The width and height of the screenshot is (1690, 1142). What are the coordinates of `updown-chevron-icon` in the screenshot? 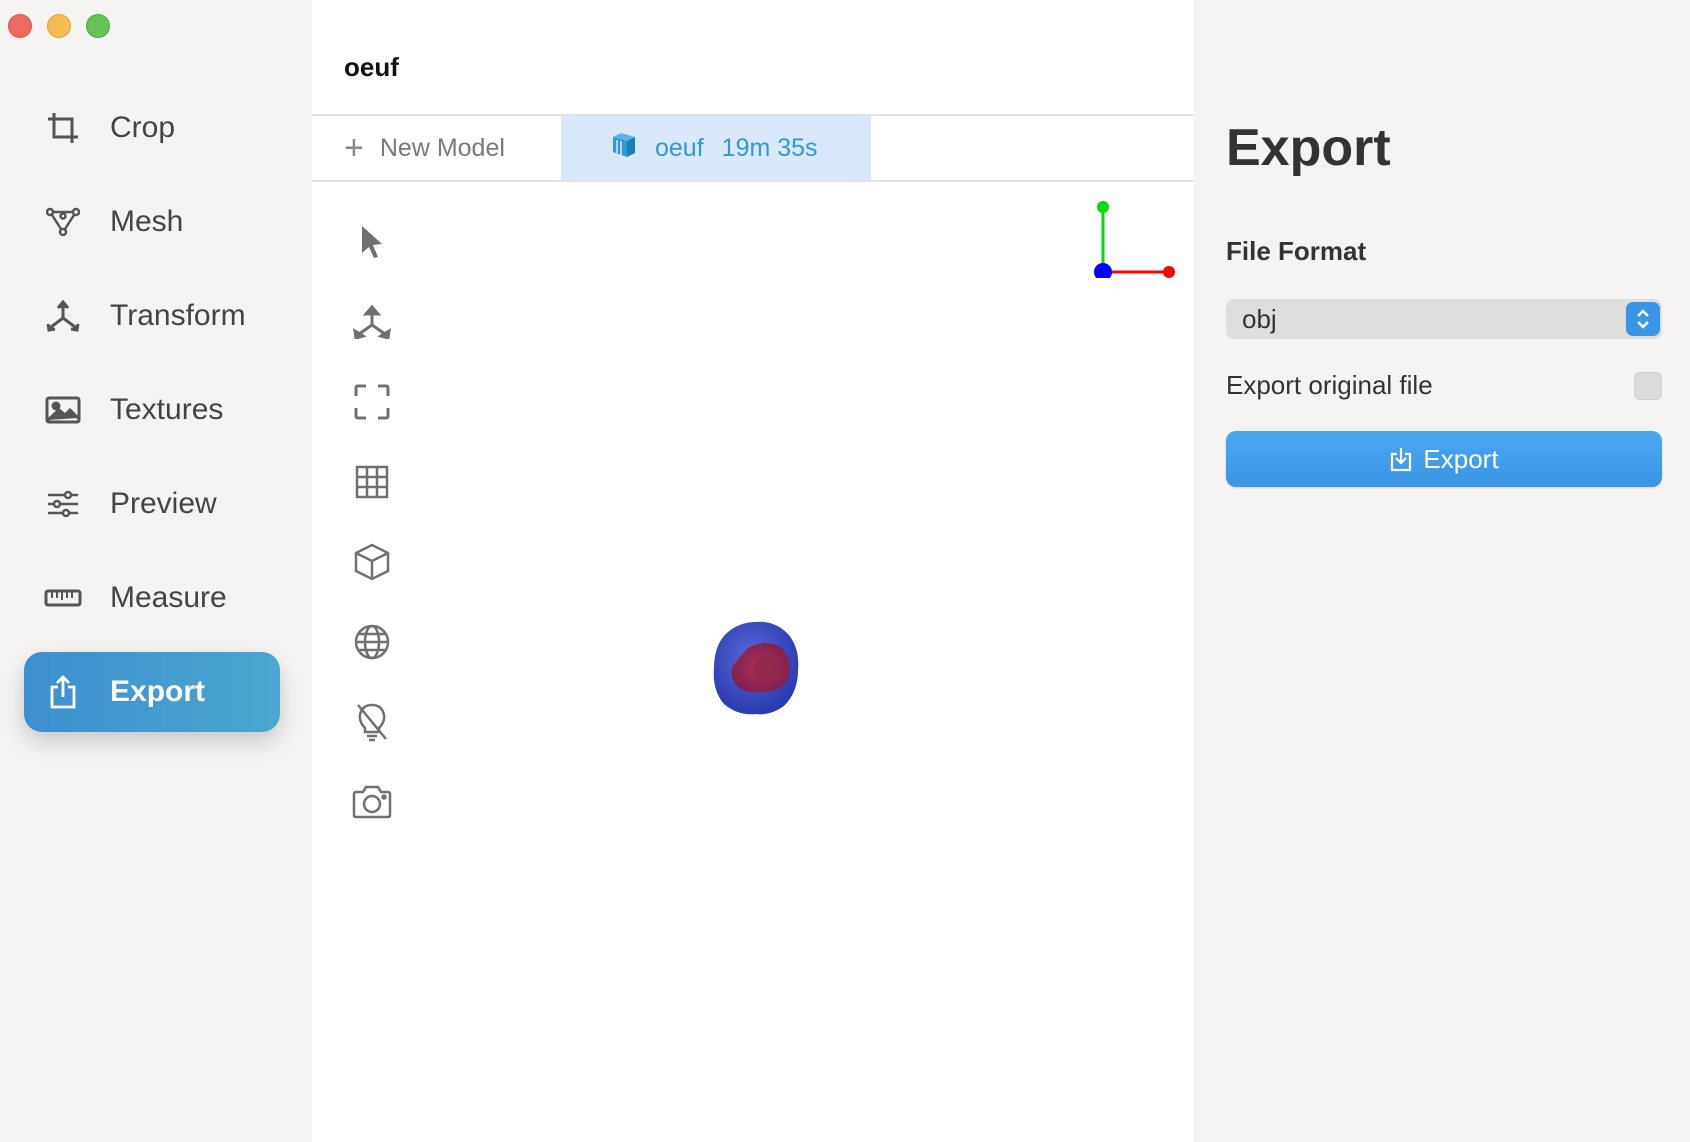 It's located at (1643, 319).